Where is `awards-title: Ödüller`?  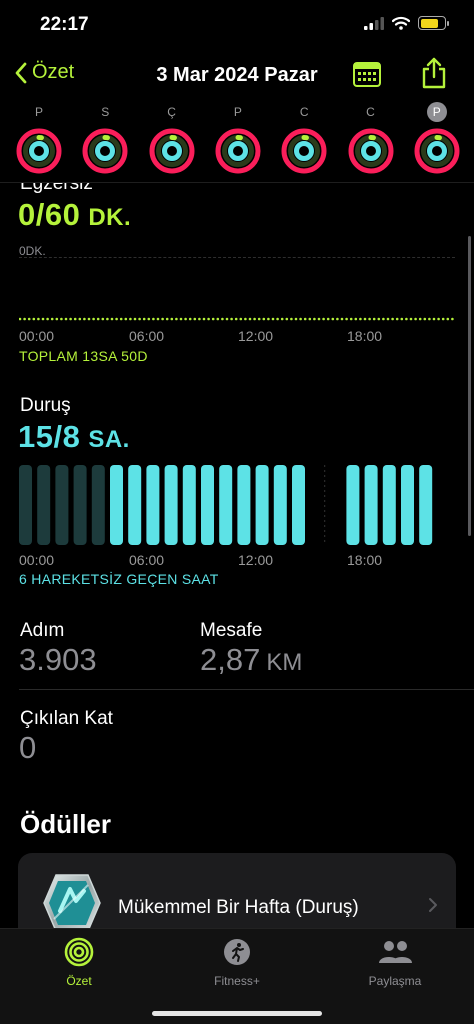
awards-title: Ödüller is located at coordinates (66, 824).